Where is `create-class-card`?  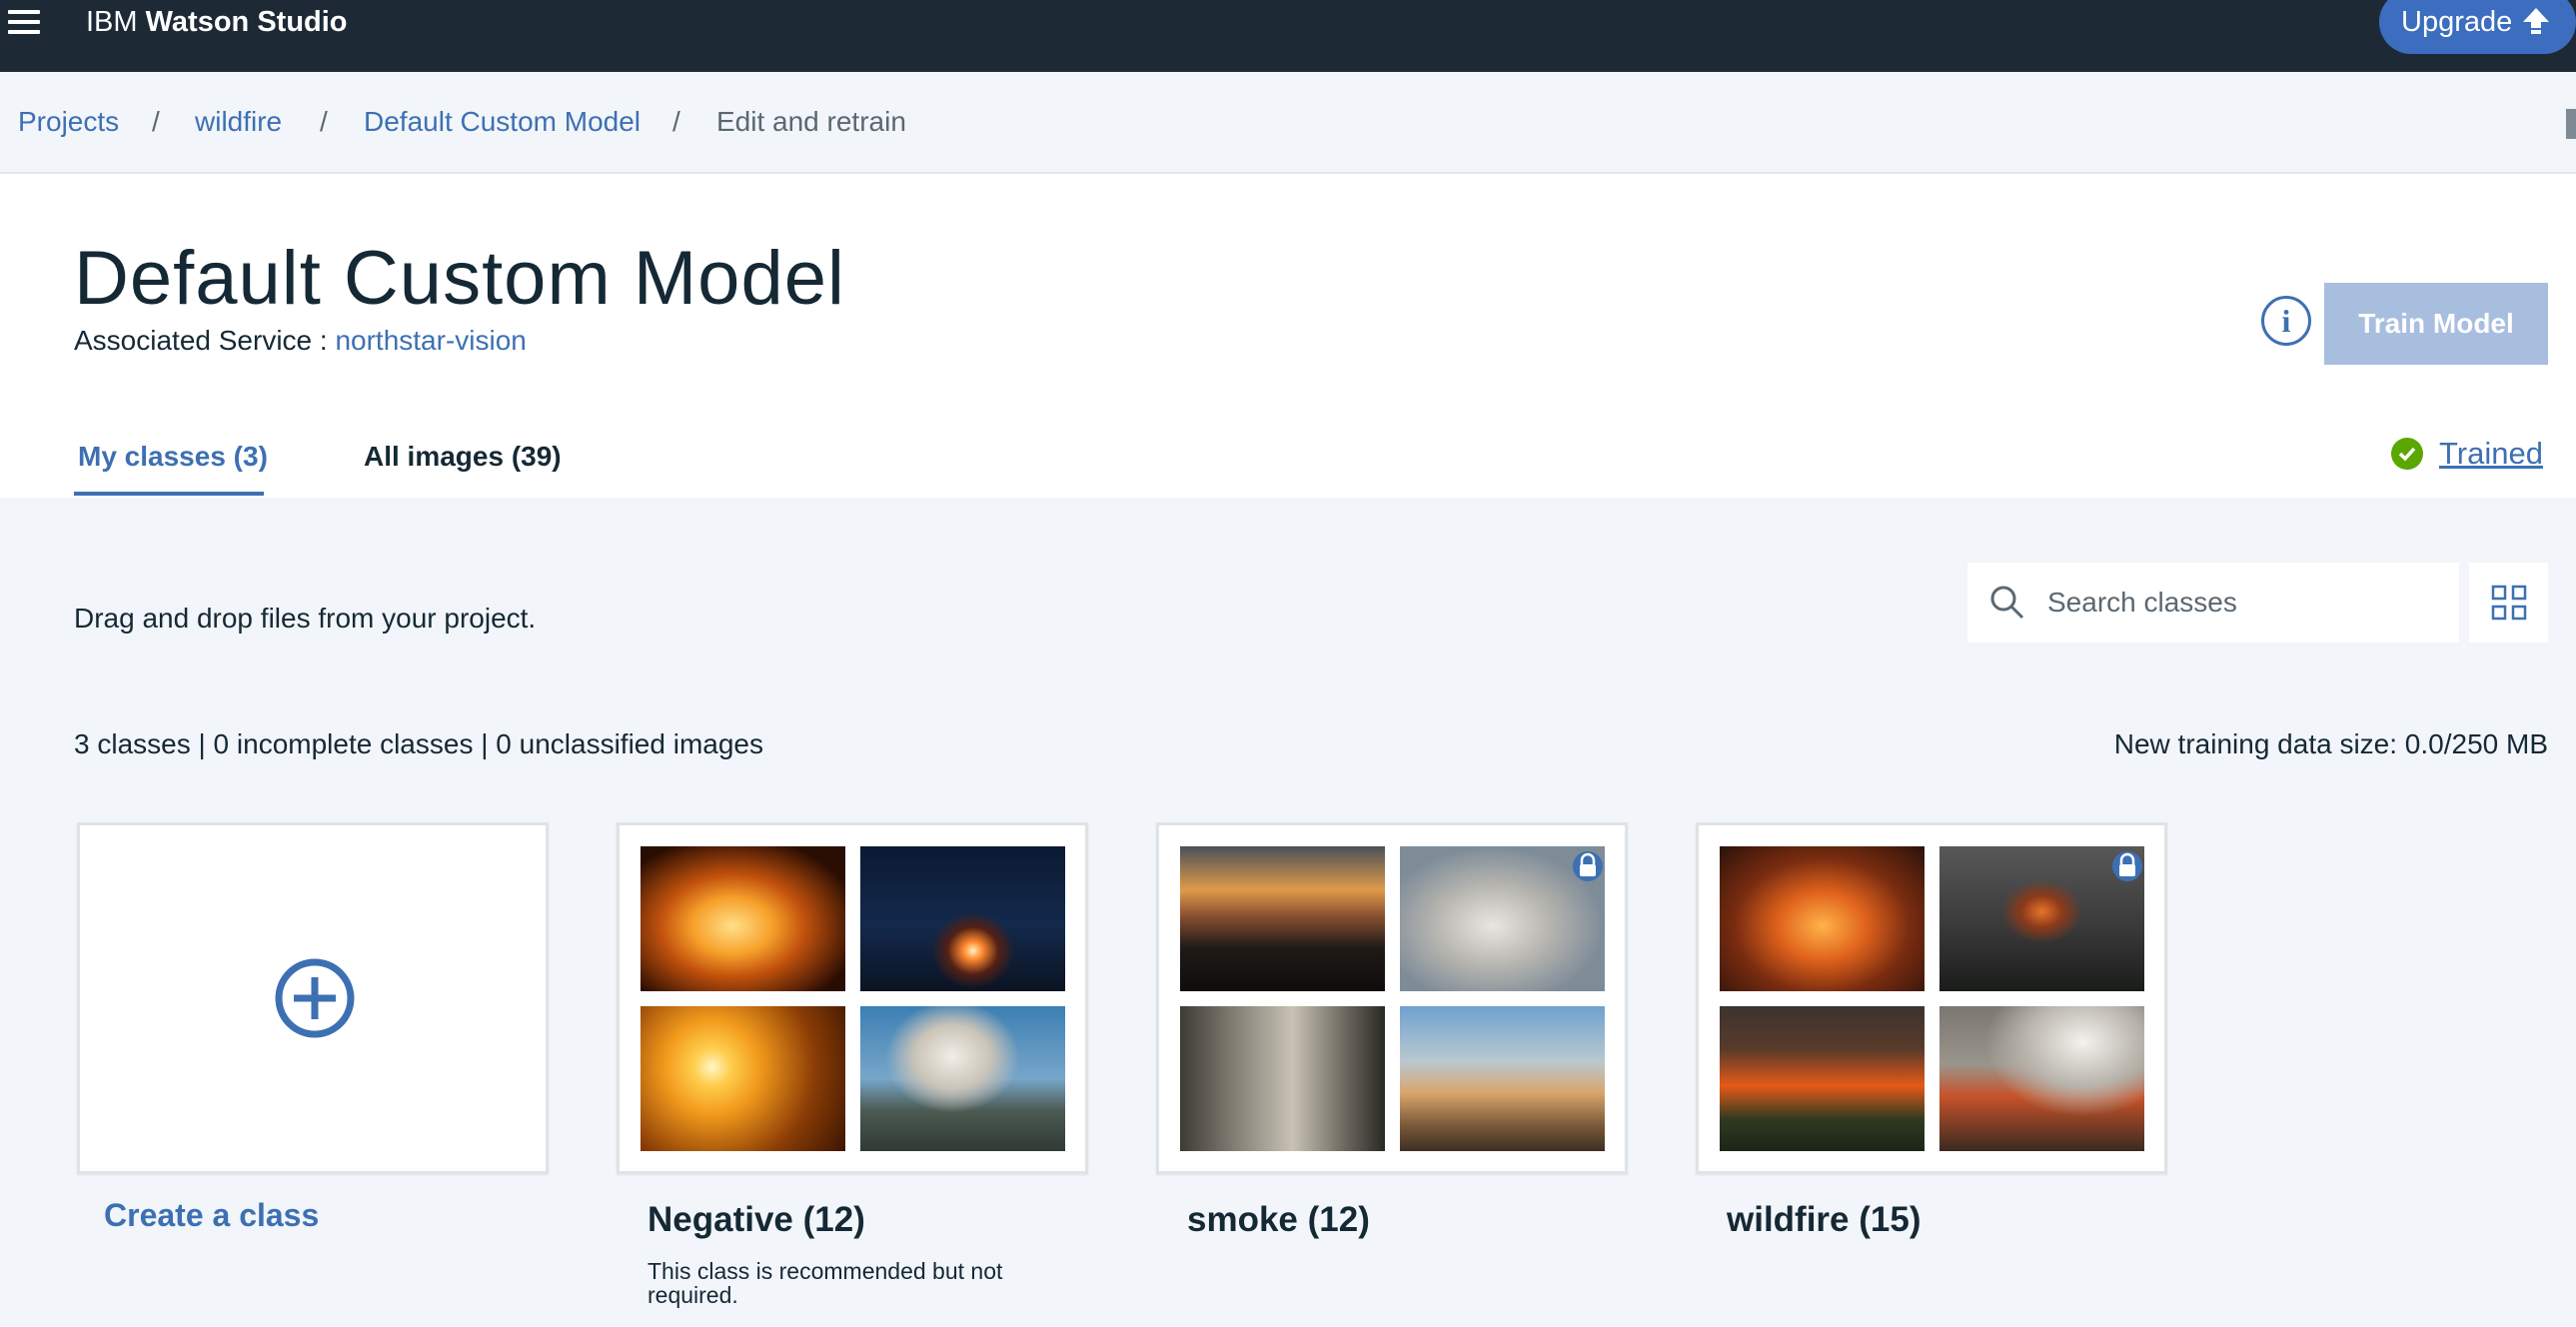 create-class-card is located at coordinates (313, 998).